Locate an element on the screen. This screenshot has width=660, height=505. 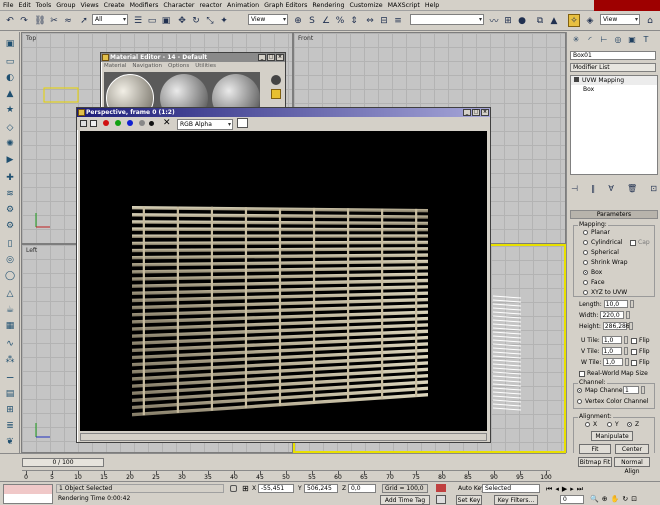
motion-tab-icon: ◎ is located at coordinates (618, 40).